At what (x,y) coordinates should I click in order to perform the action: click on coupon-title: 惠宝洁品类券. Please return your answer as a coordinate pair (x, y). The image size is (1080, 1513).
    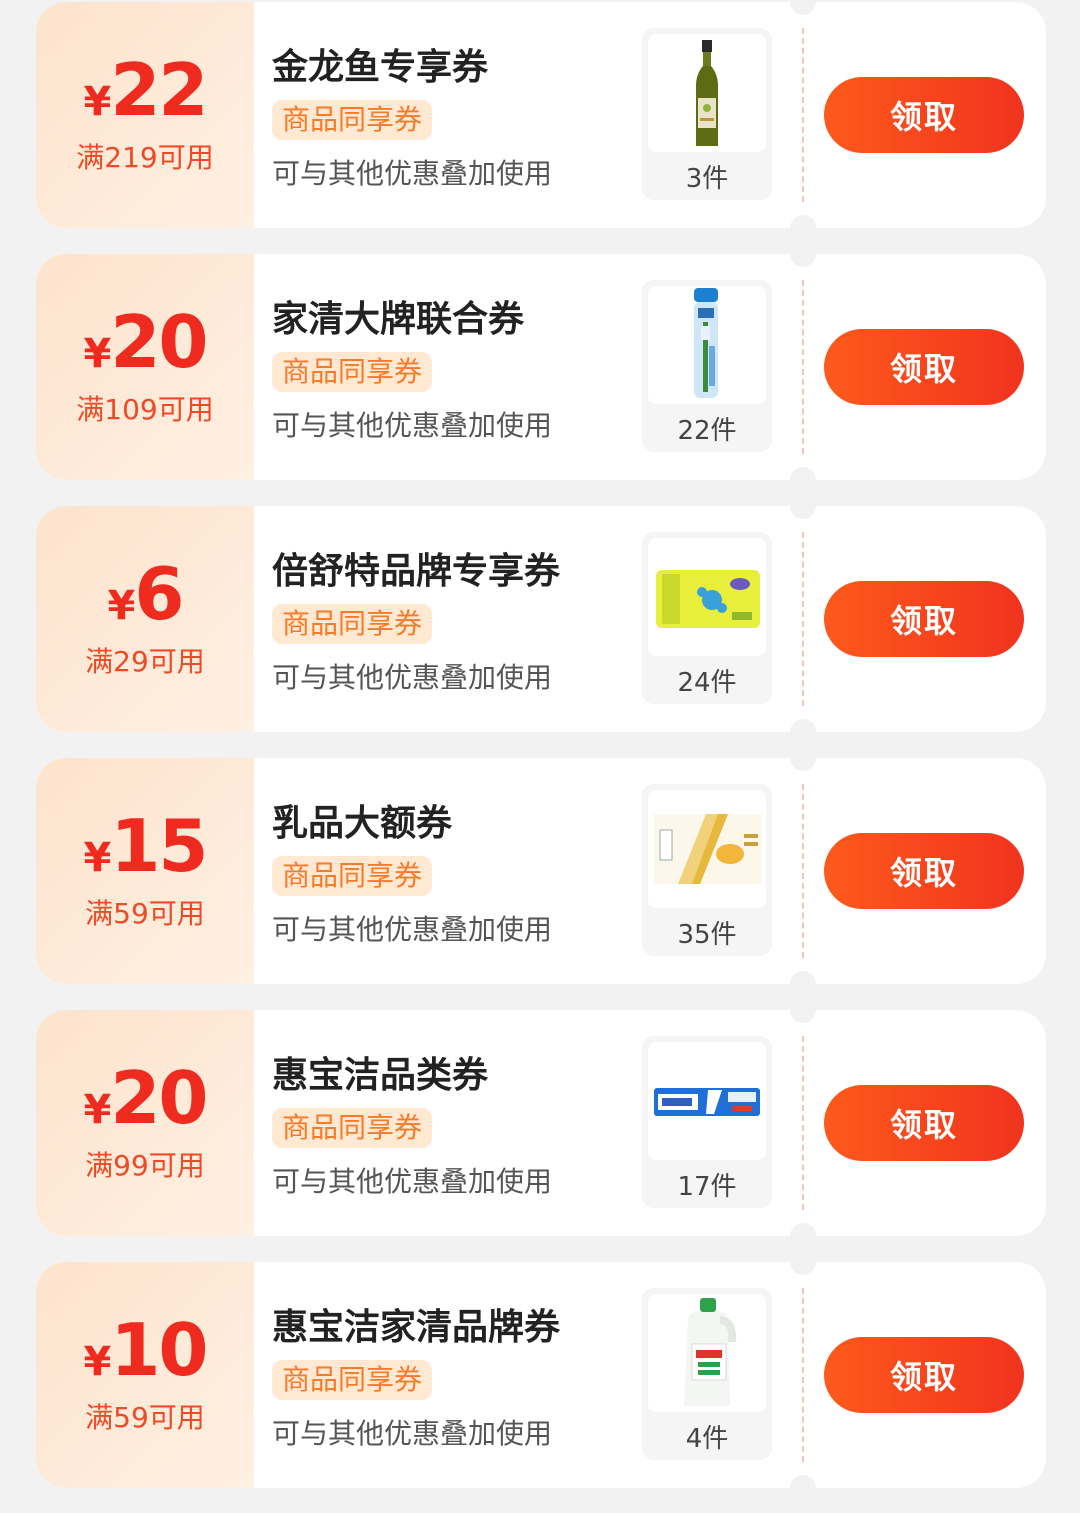
    Looking at the image, I should click on (380, 1075).